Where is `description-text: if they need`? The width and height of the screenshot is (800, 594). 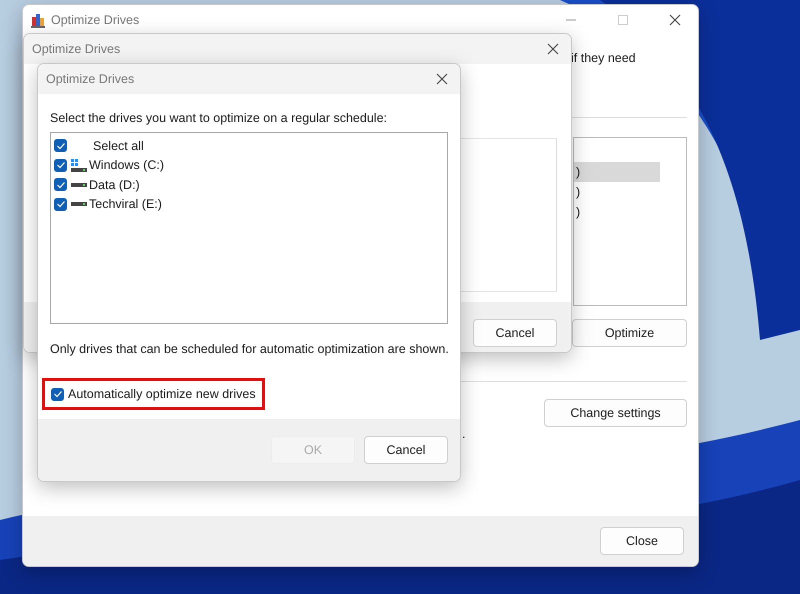
description-text: if they need is located at coordinates (603, 58).